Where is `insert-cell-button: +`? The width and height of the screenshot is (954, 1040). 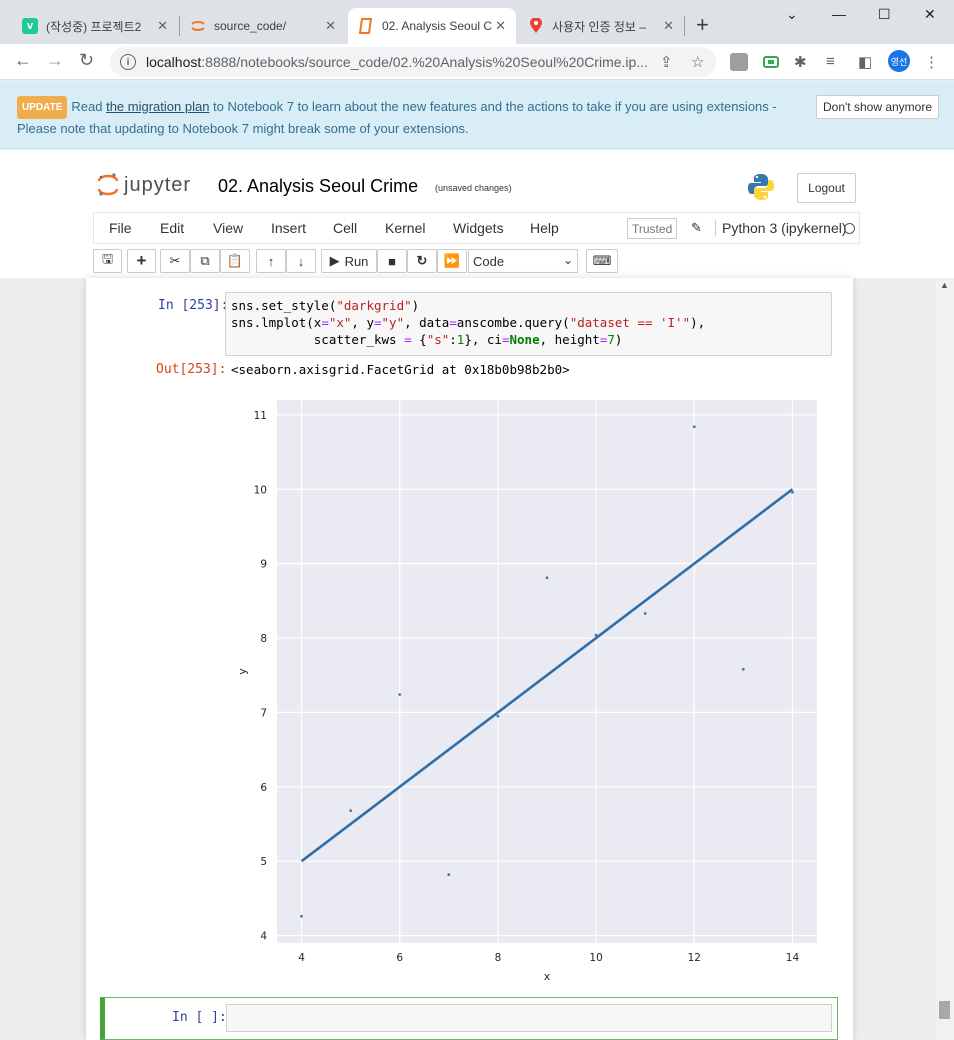 insert-cell-button: + is located at coordinates (141, 261).